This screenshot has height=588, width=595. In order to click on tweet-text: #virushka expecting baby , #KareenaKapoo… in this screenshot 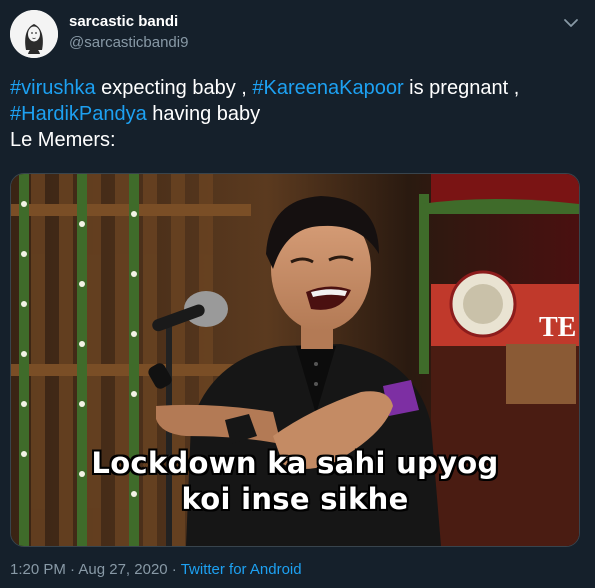, I will do `click(297, 114)`.